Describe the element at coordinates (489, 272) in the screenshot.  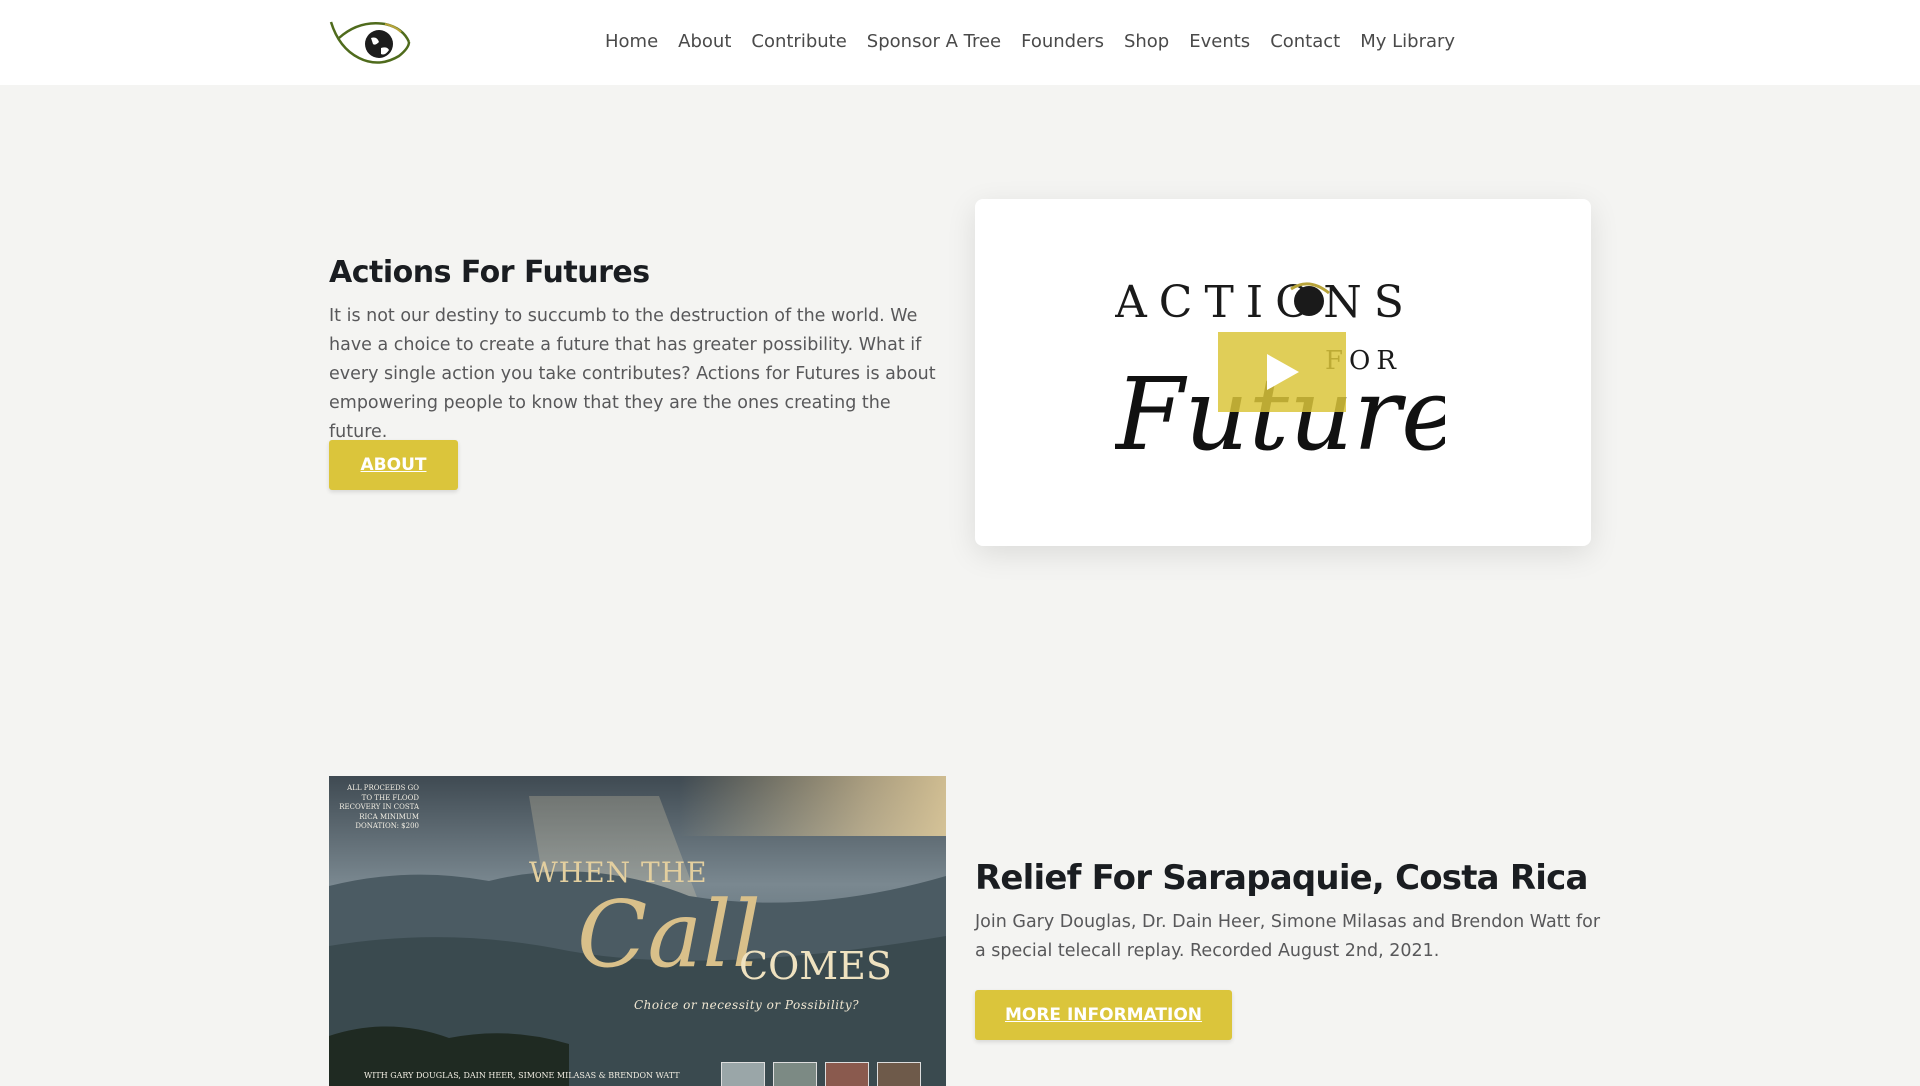
I see `hero-title: Actions For Futures` at that location.